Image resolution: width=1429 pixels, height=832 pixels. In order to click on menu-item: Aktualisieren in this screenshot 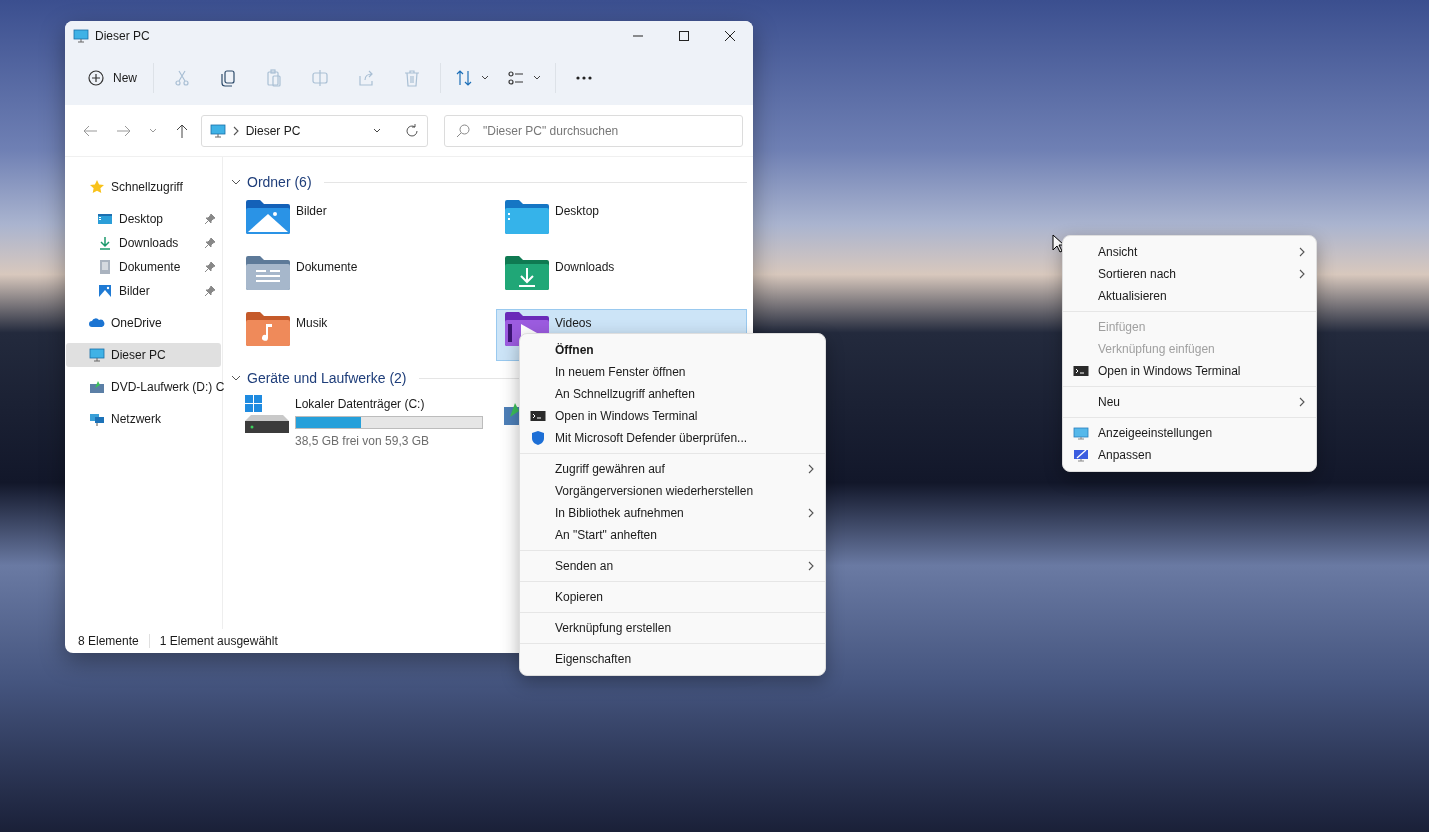, I will do `click(1189, 296)`.